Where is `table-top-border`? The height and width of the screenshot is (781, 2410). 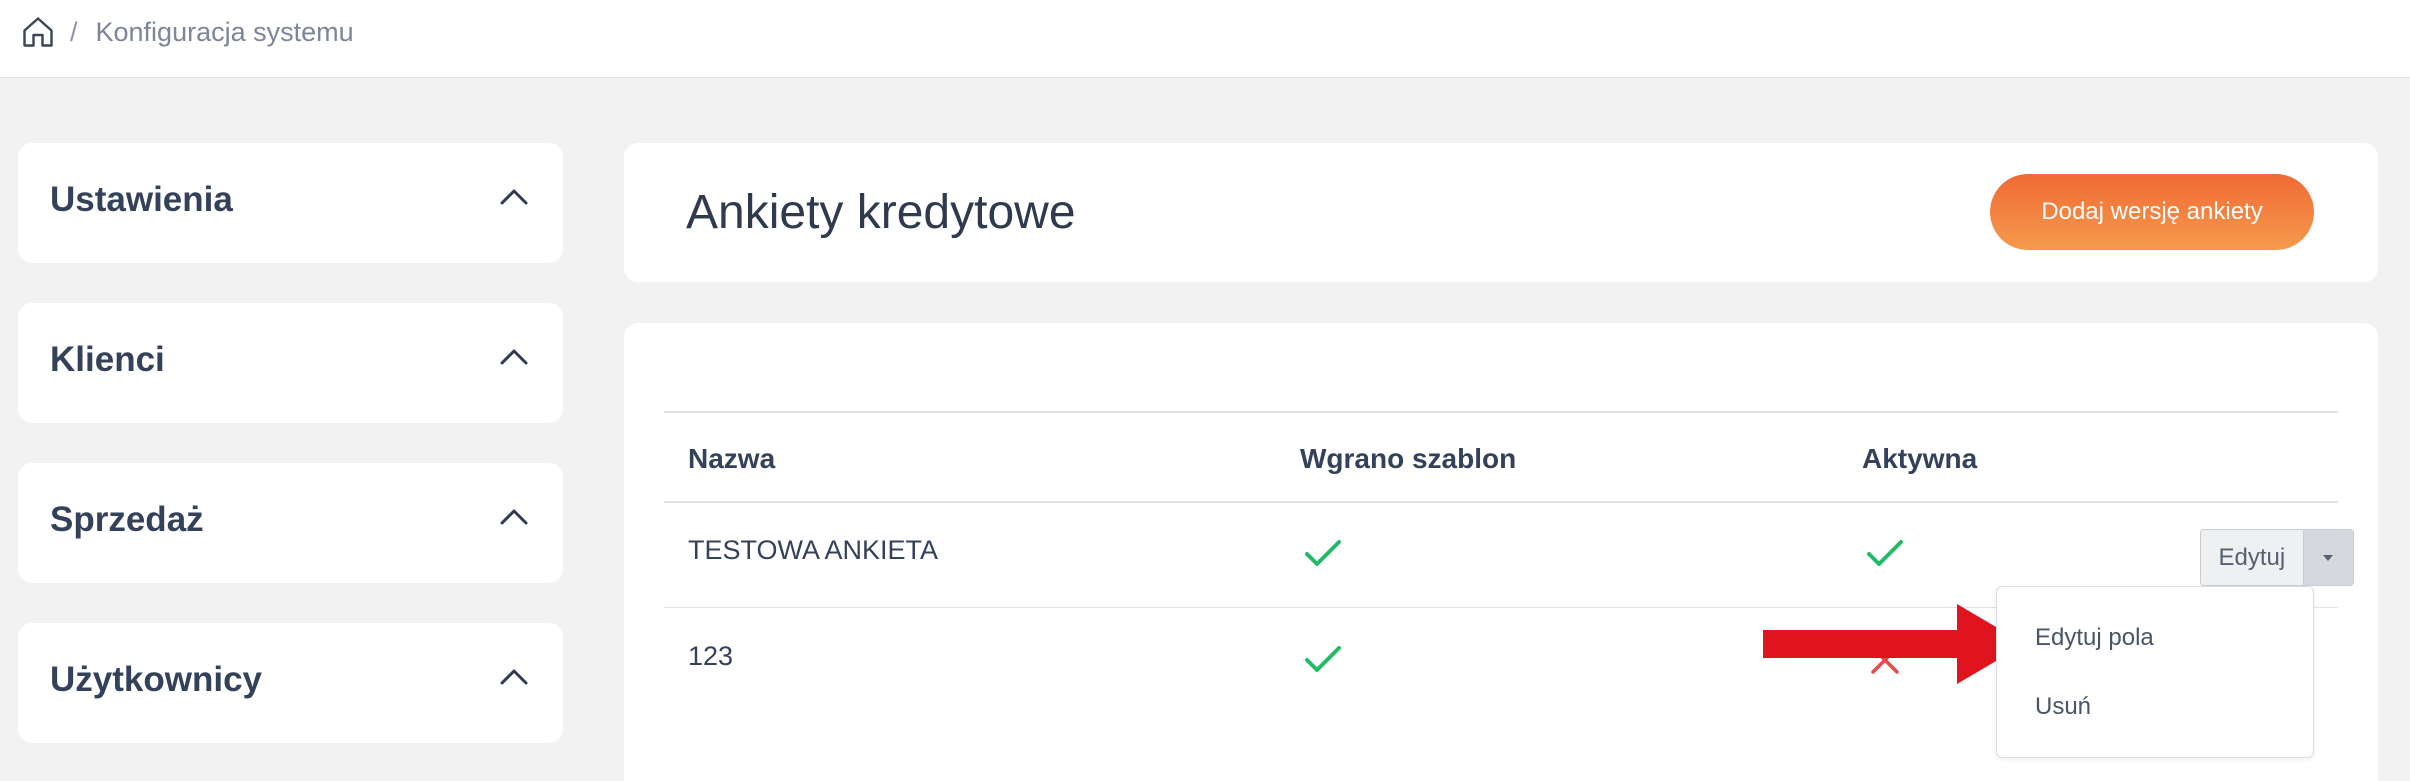 table-top-border is located at coordinates (1501, 412).